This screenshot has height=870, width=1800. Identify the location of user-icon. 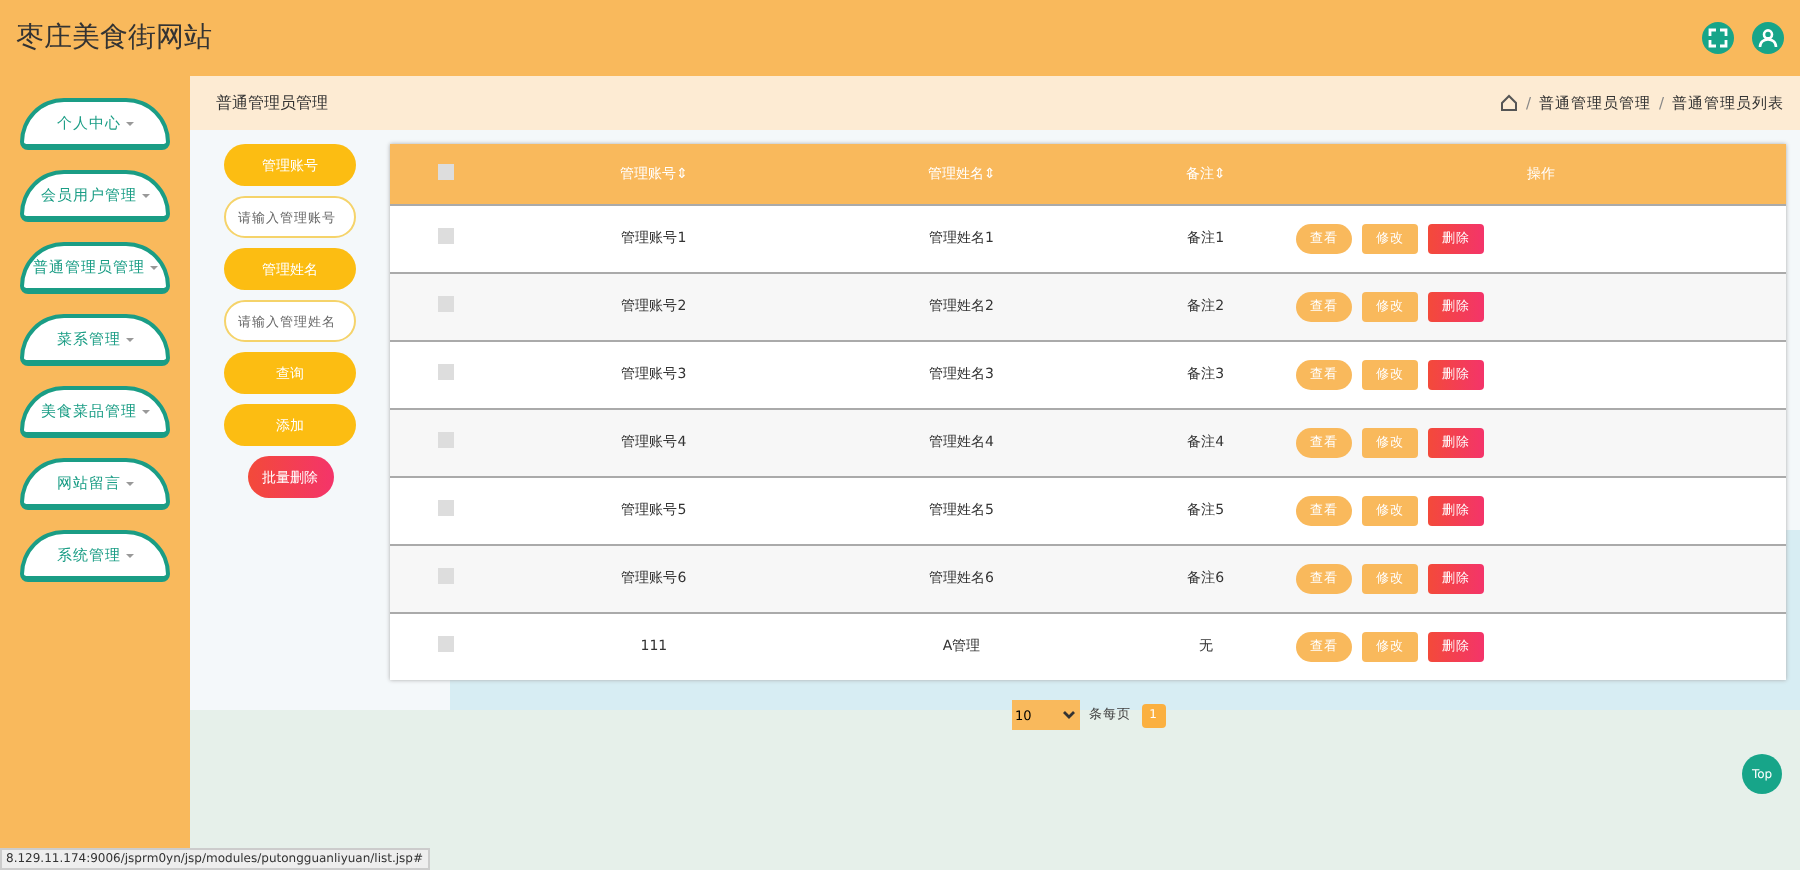
(1768, 38).